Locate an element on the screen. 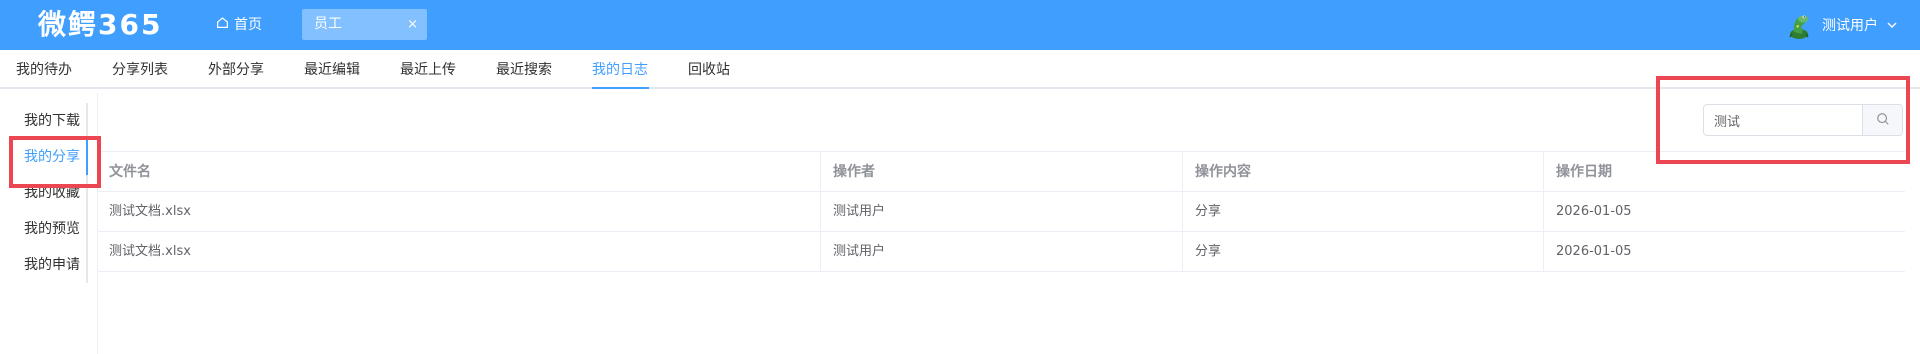  app-header: 微鳄365 首页 员工 × 测试用户 is located at coordinates (960, 25).